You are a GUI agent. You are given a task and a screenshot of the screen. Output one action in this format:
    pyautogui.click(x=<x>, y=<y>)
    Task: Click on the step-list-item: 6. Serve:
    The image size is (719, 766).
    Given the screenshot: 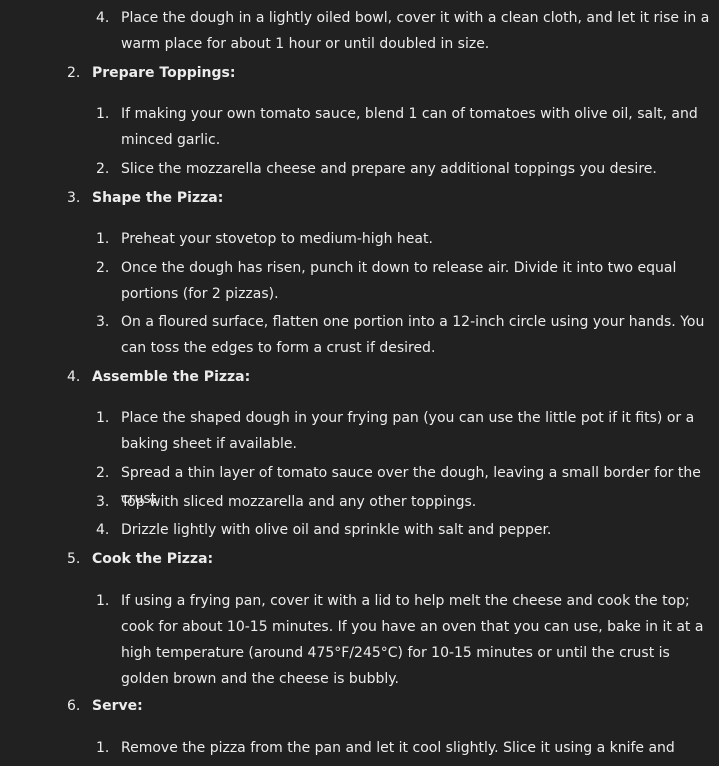 What is the action you would take?
    pyautogui.click(x=105, y=706)
    